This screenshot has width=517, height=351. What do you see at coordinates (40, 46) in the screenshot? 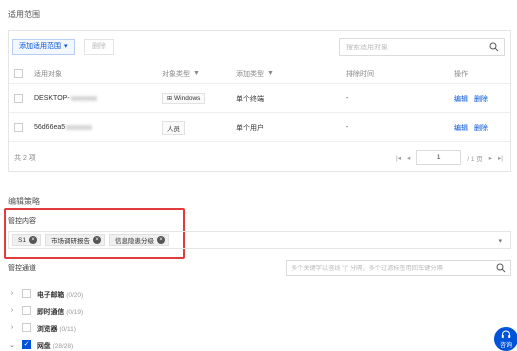
I see `add-scope-label: 添加适用范围` at bounding box center [40, 46].